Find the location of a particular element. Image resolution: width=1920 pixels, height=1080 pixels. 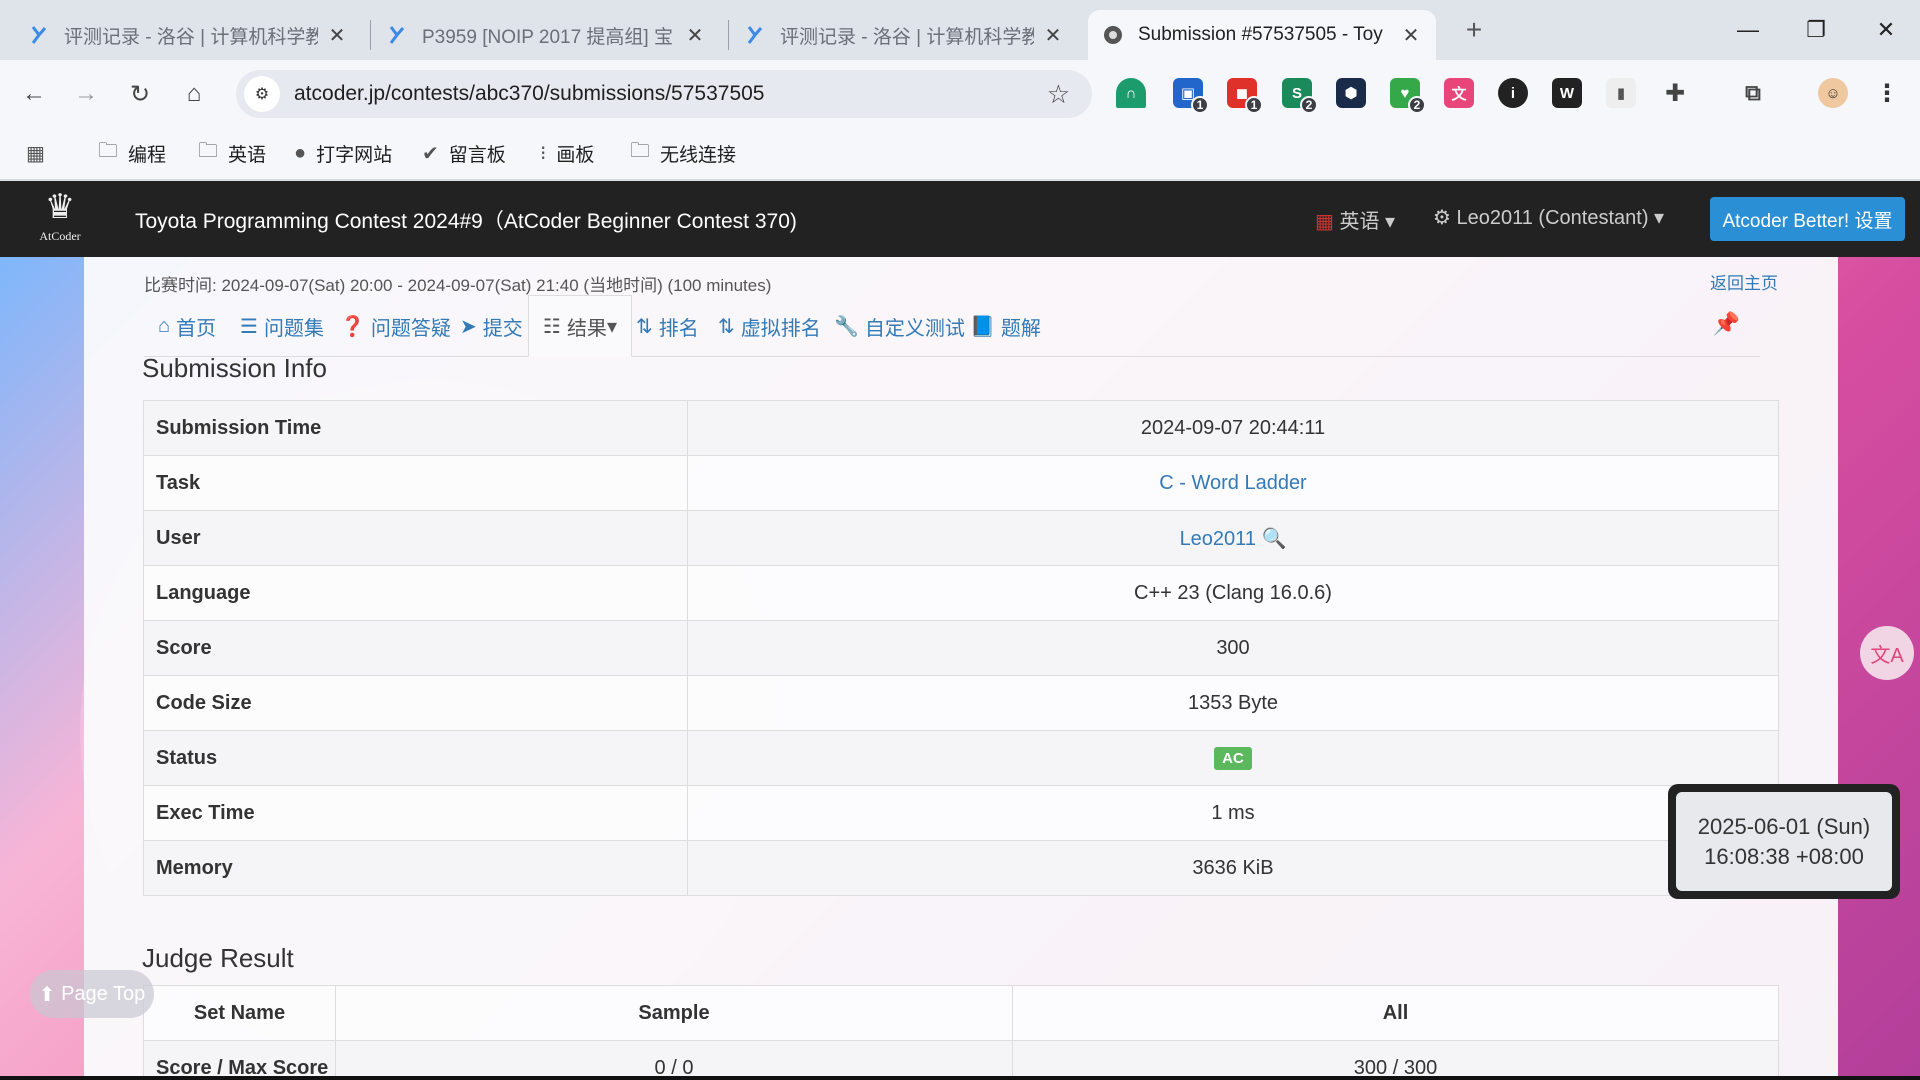

language-dropdown: ▦ 英语 ▾ is located at coordinates (1355, 219).